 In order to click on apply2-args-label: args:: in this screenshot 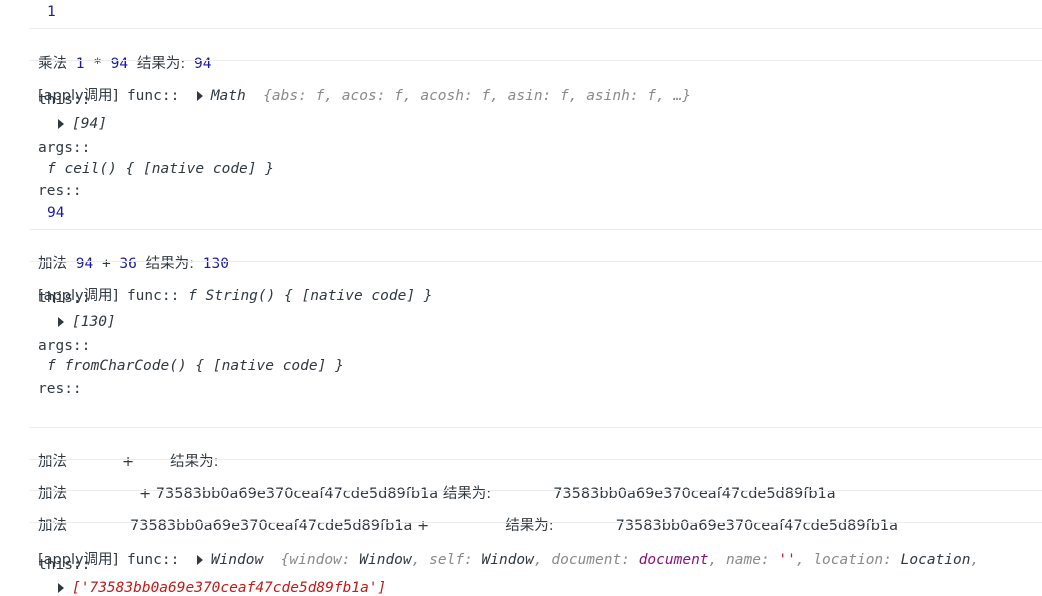, I will do `click(64, 346)`.